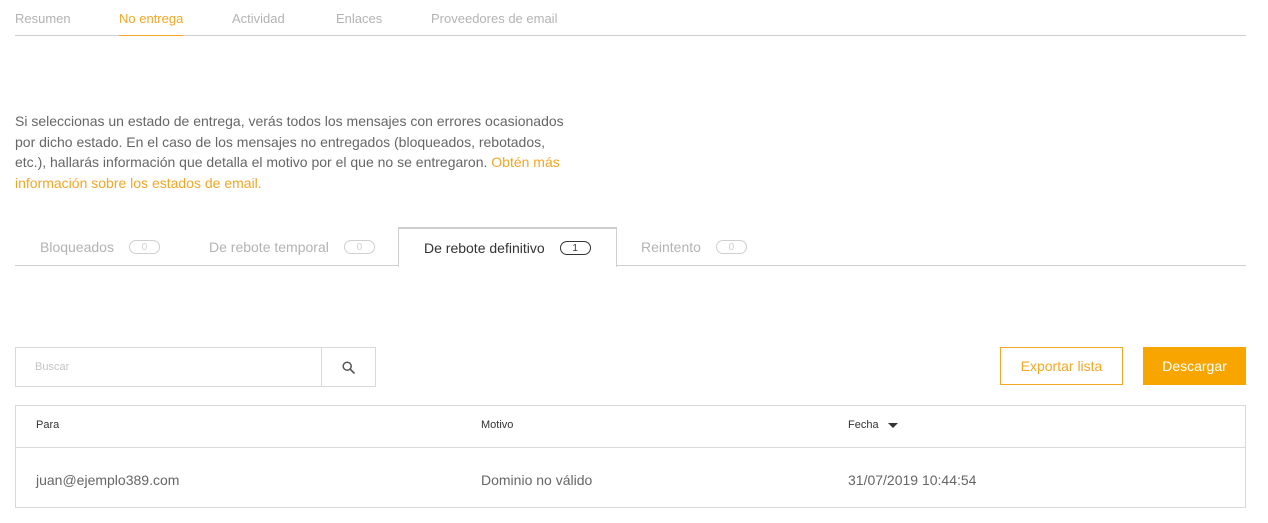 Image resolution: width=1268 pixels, height=523 pixels. I want to click on status-tab-bloqueados: Bloqueados 0, so click(100, 246).